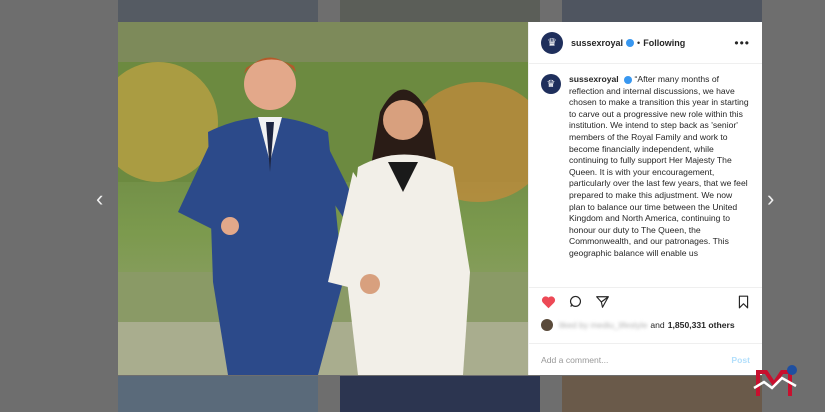 The width and height of the screenshot is (825, 412). I want to click on profile-avatar: ♛, so click(552, 42).